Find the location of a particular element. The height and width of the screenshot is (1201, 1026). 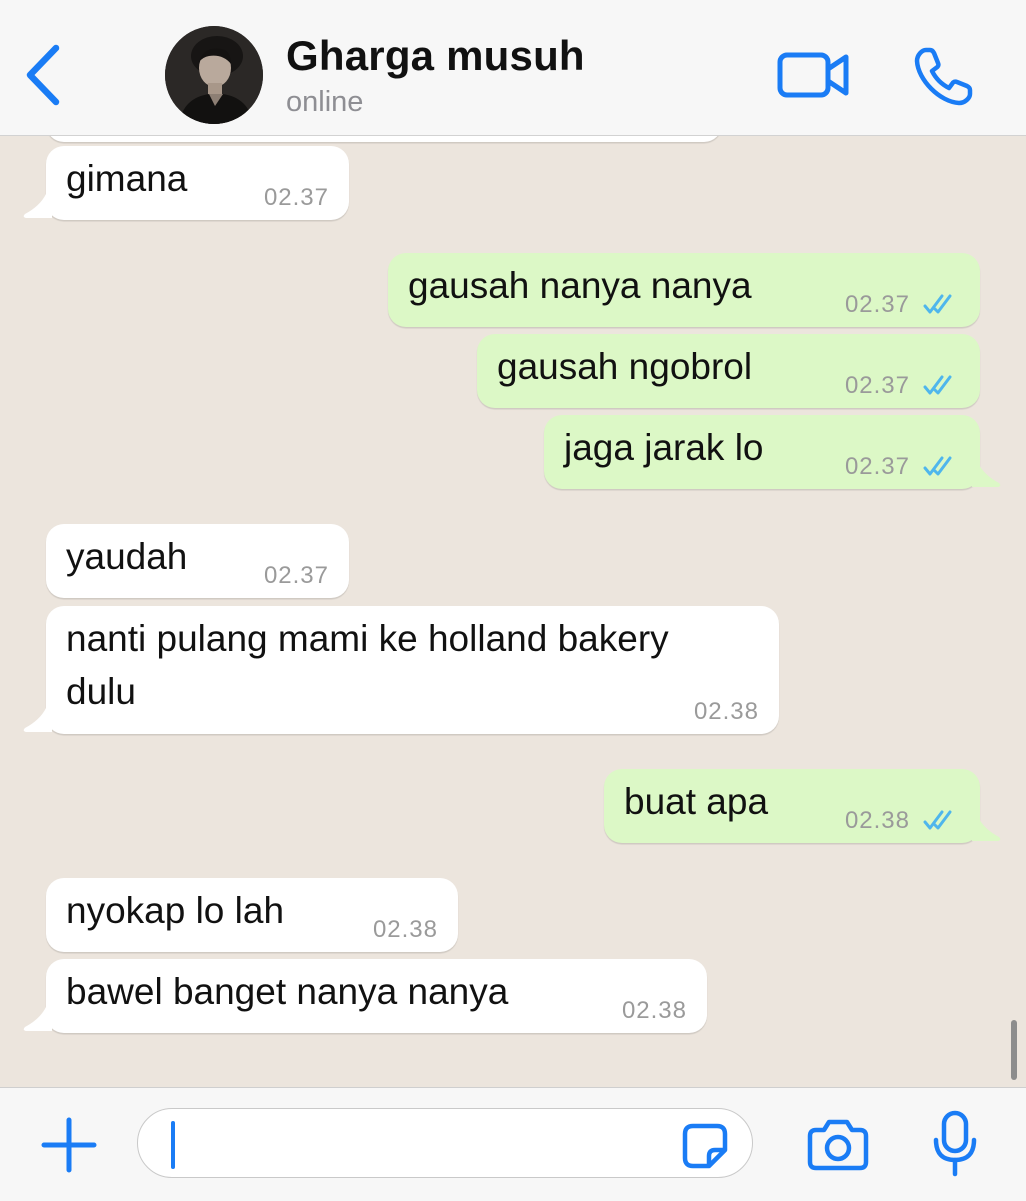

video-call-button is located at coordinates (814, 75).